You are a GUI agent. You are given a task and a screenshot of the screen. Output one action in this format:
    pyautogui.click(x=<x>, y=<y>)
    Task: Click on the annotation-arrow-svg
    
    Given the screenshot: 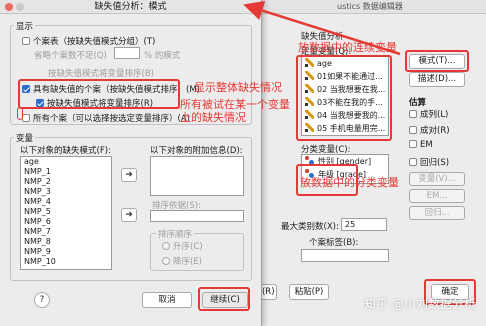 What is the action you would take?
    pyautogui.click(x=322, y=28)
    